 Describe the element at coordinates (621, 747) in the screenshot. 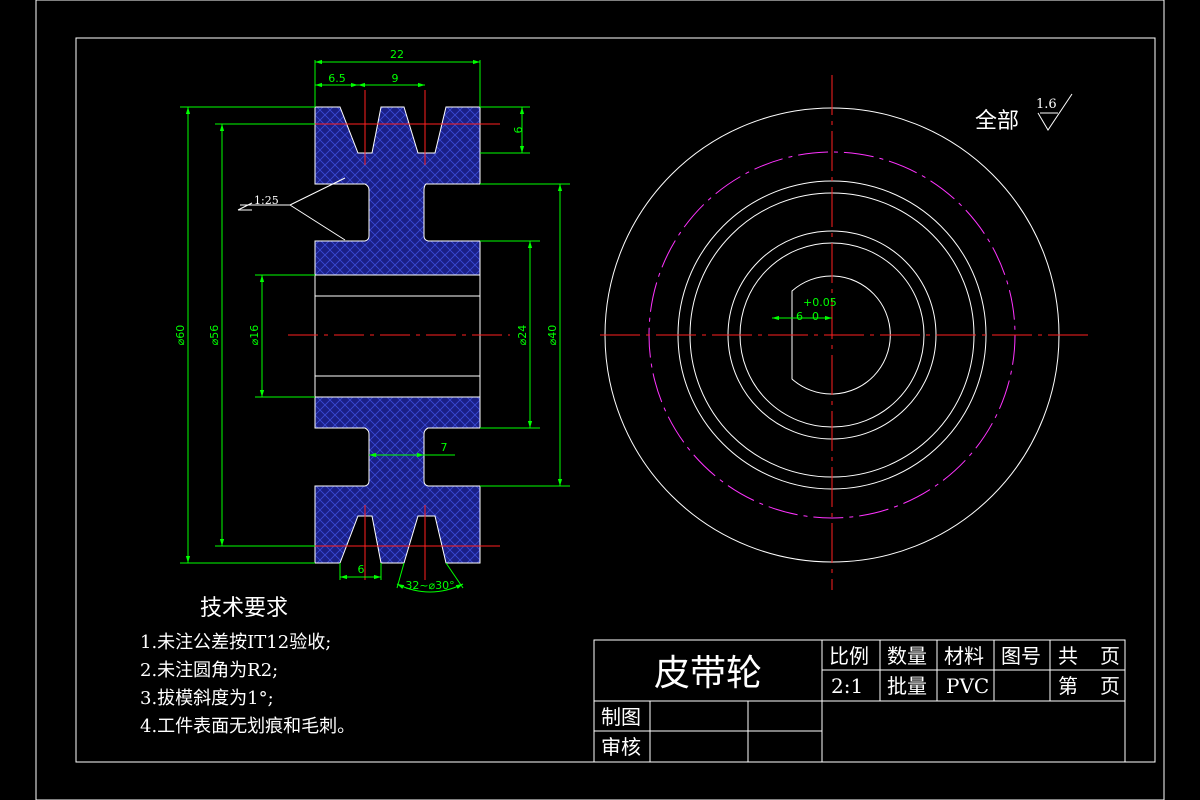

I see `tb-checked-label: 审核` at that location.